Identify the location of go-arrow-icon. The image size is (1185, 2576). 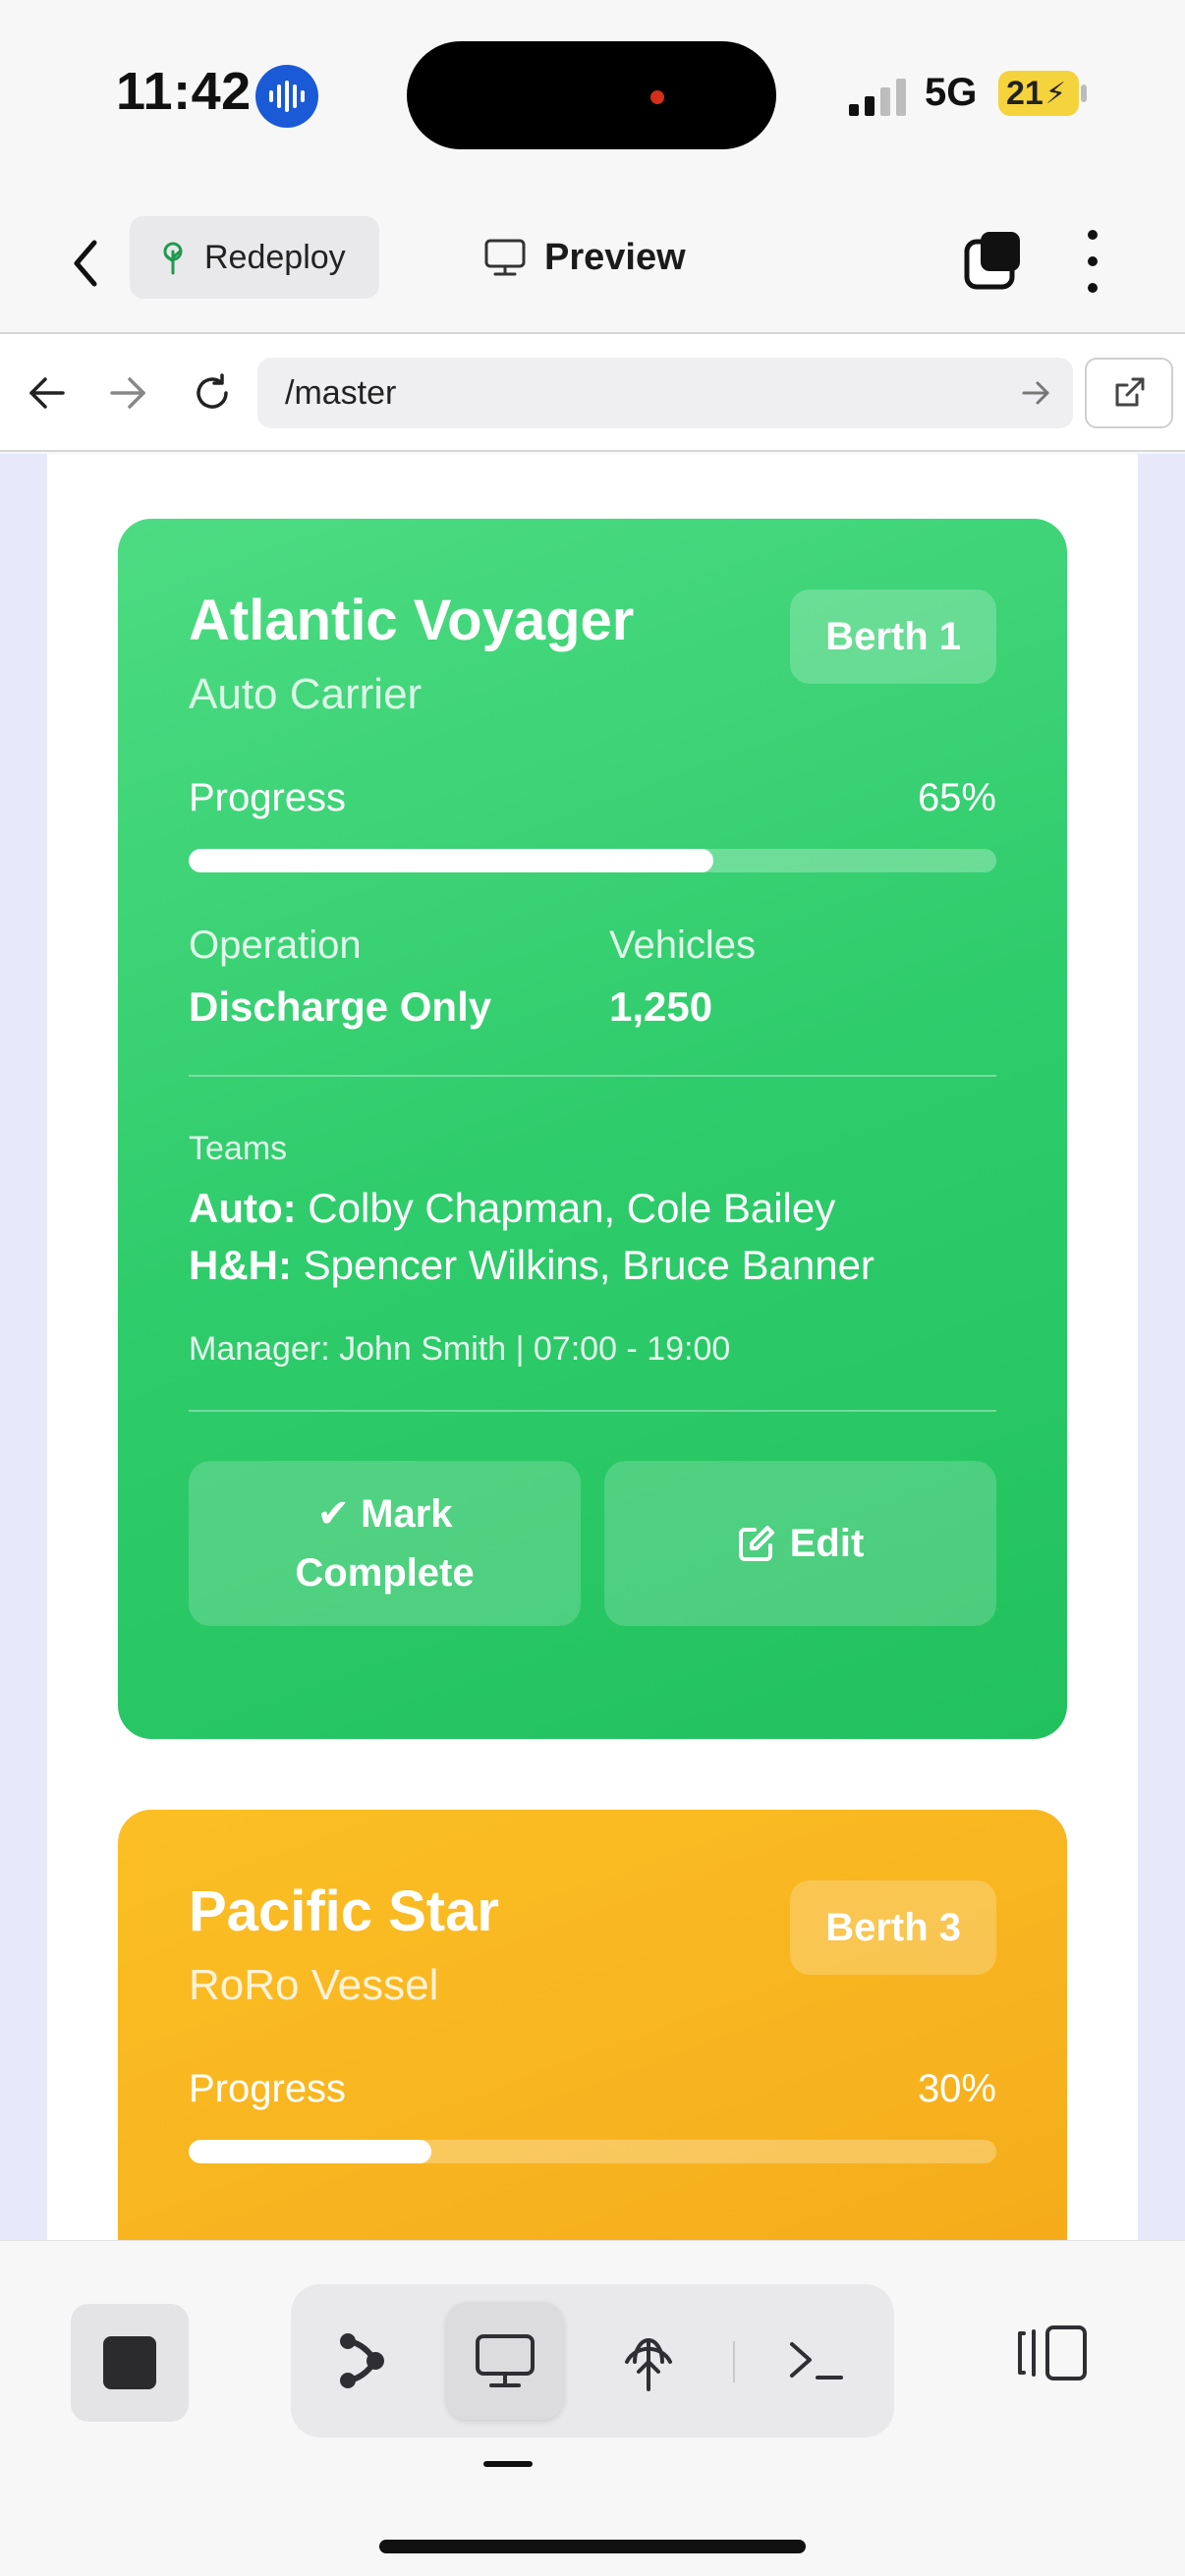
(1035, 393).